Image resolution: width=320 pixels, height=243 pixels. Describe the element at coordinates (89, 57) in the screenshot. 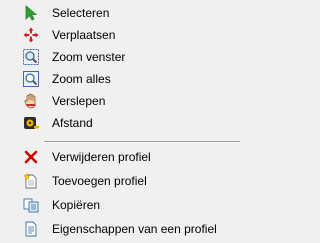

I see `menu-item-label: Zoom venster` at that location.